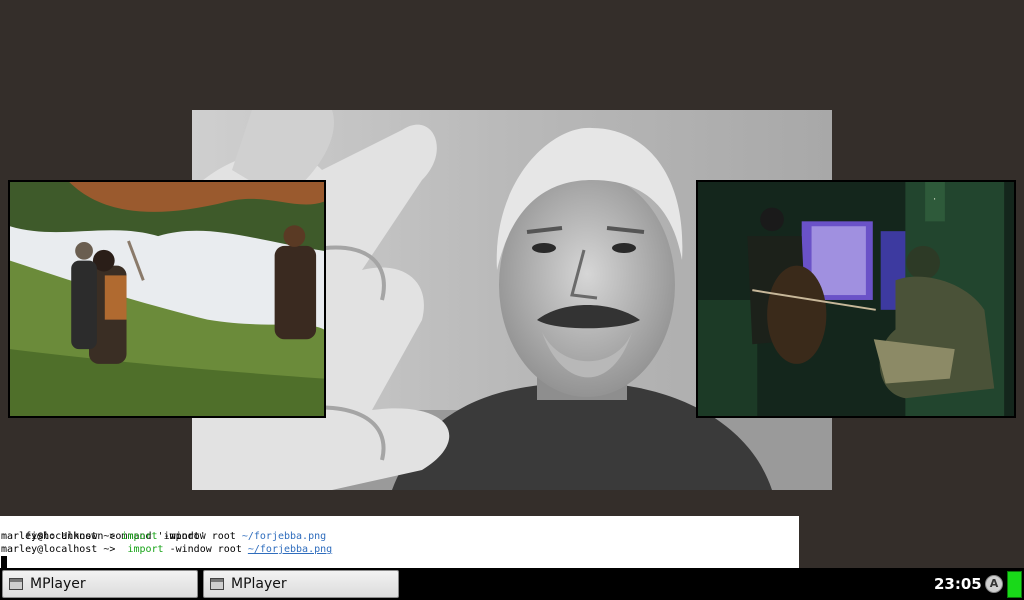 Image resolution: width=1024 pixels, height=600 pixels. I want to click on video-frame-forest, so click(167, 299).